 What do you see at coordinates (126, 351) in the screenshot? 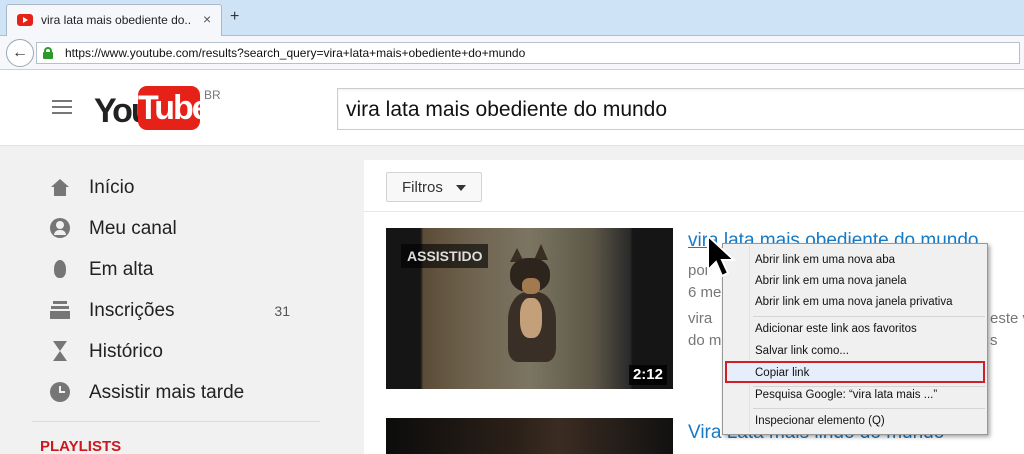
I see `sidebar-item-label: Histórico` at bounding box center [126, 351].